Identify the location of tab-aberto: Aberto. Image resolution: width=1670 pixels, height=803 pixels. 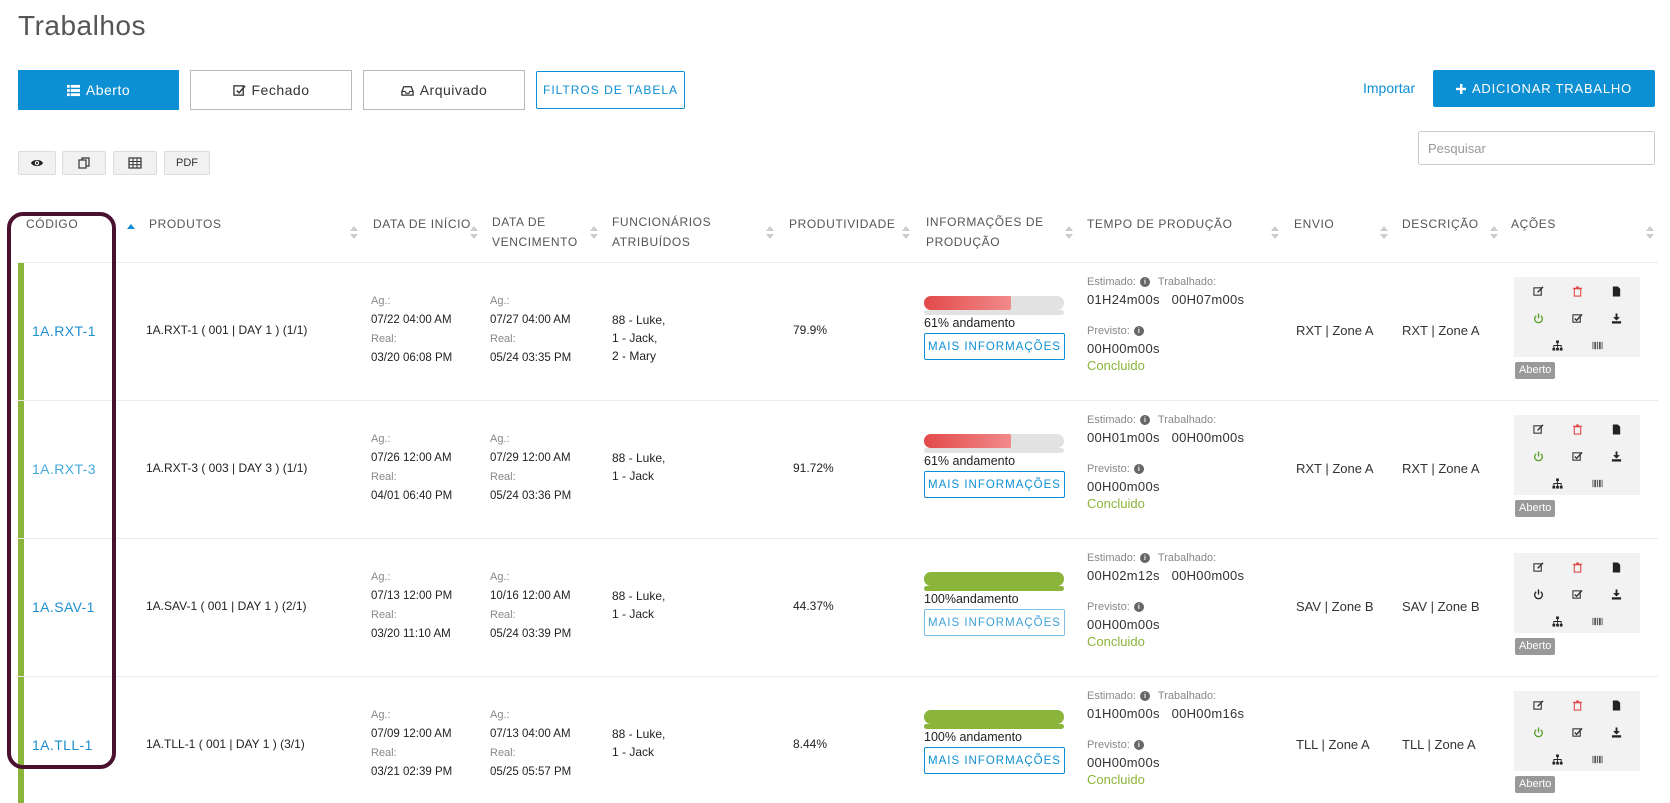
(98, 90).